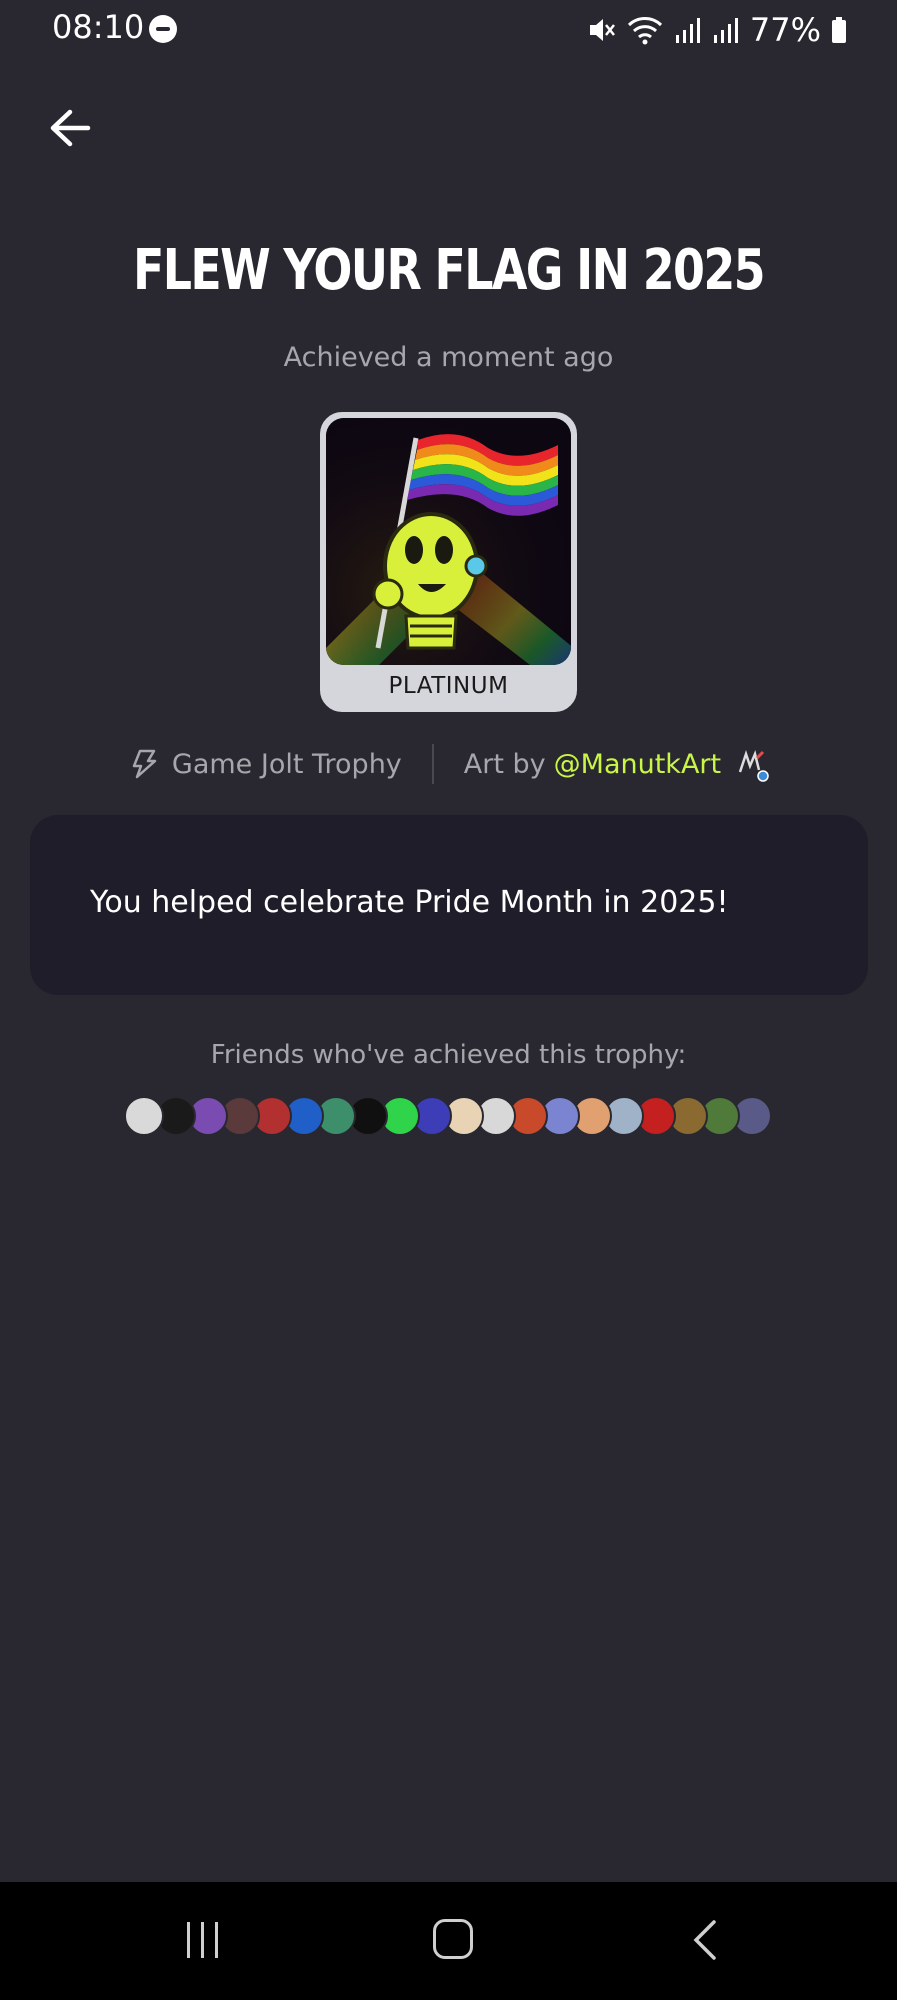 This screenshot has width=897, height=2000. Describe the element at coordinates (453, 1939) in the screenshot. I see `home-button` at that location.